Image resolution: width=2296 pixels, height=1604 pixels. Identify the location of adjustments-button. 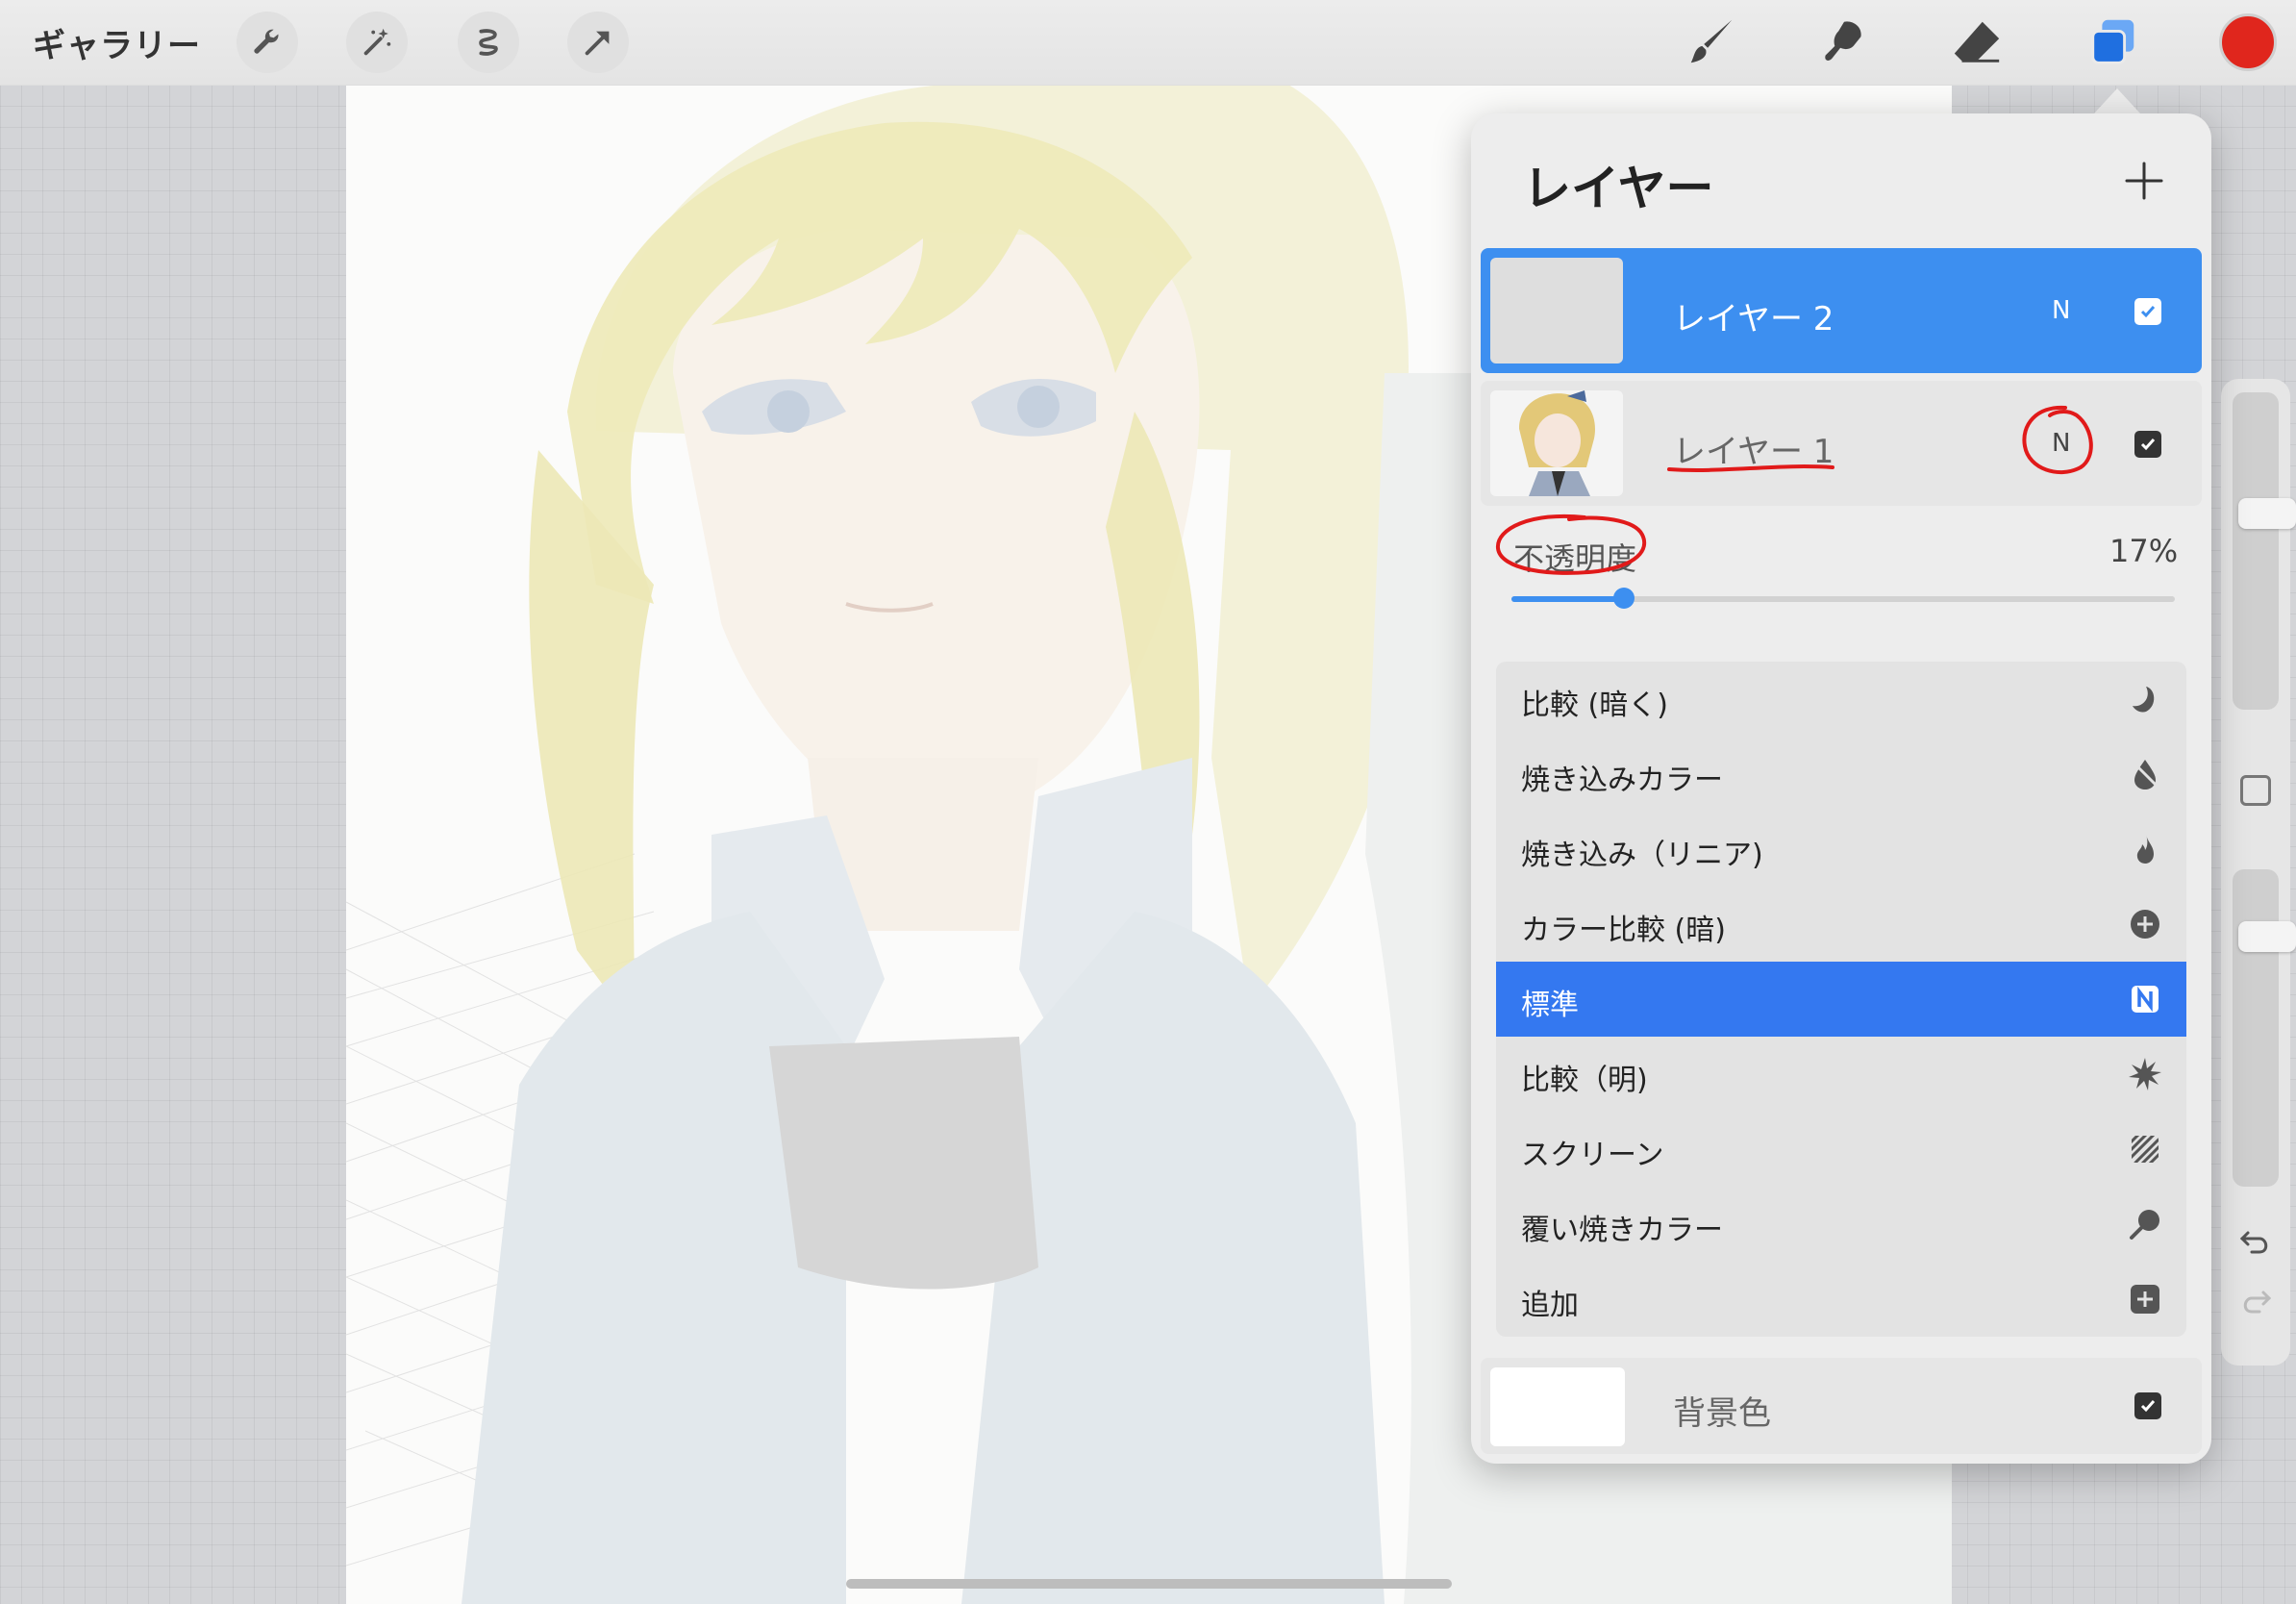
(377, 42).